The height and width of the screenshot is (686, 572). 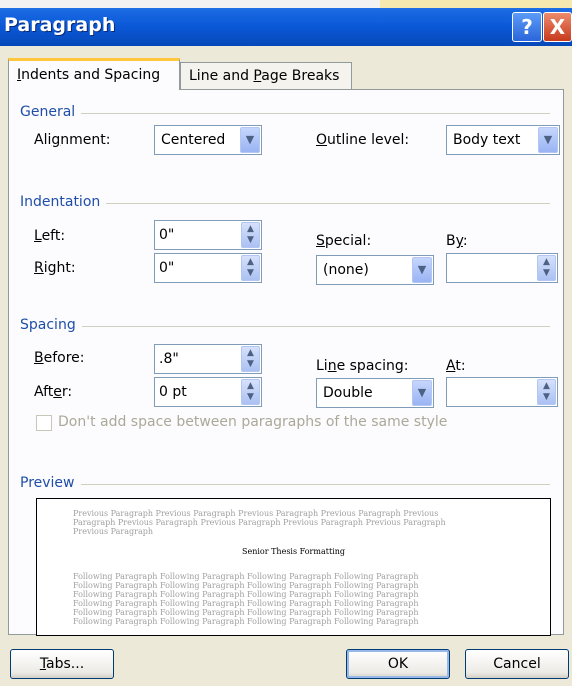 I want to click on right-indent-input: 0" ▲ ▼, so click(x=208, y=268).